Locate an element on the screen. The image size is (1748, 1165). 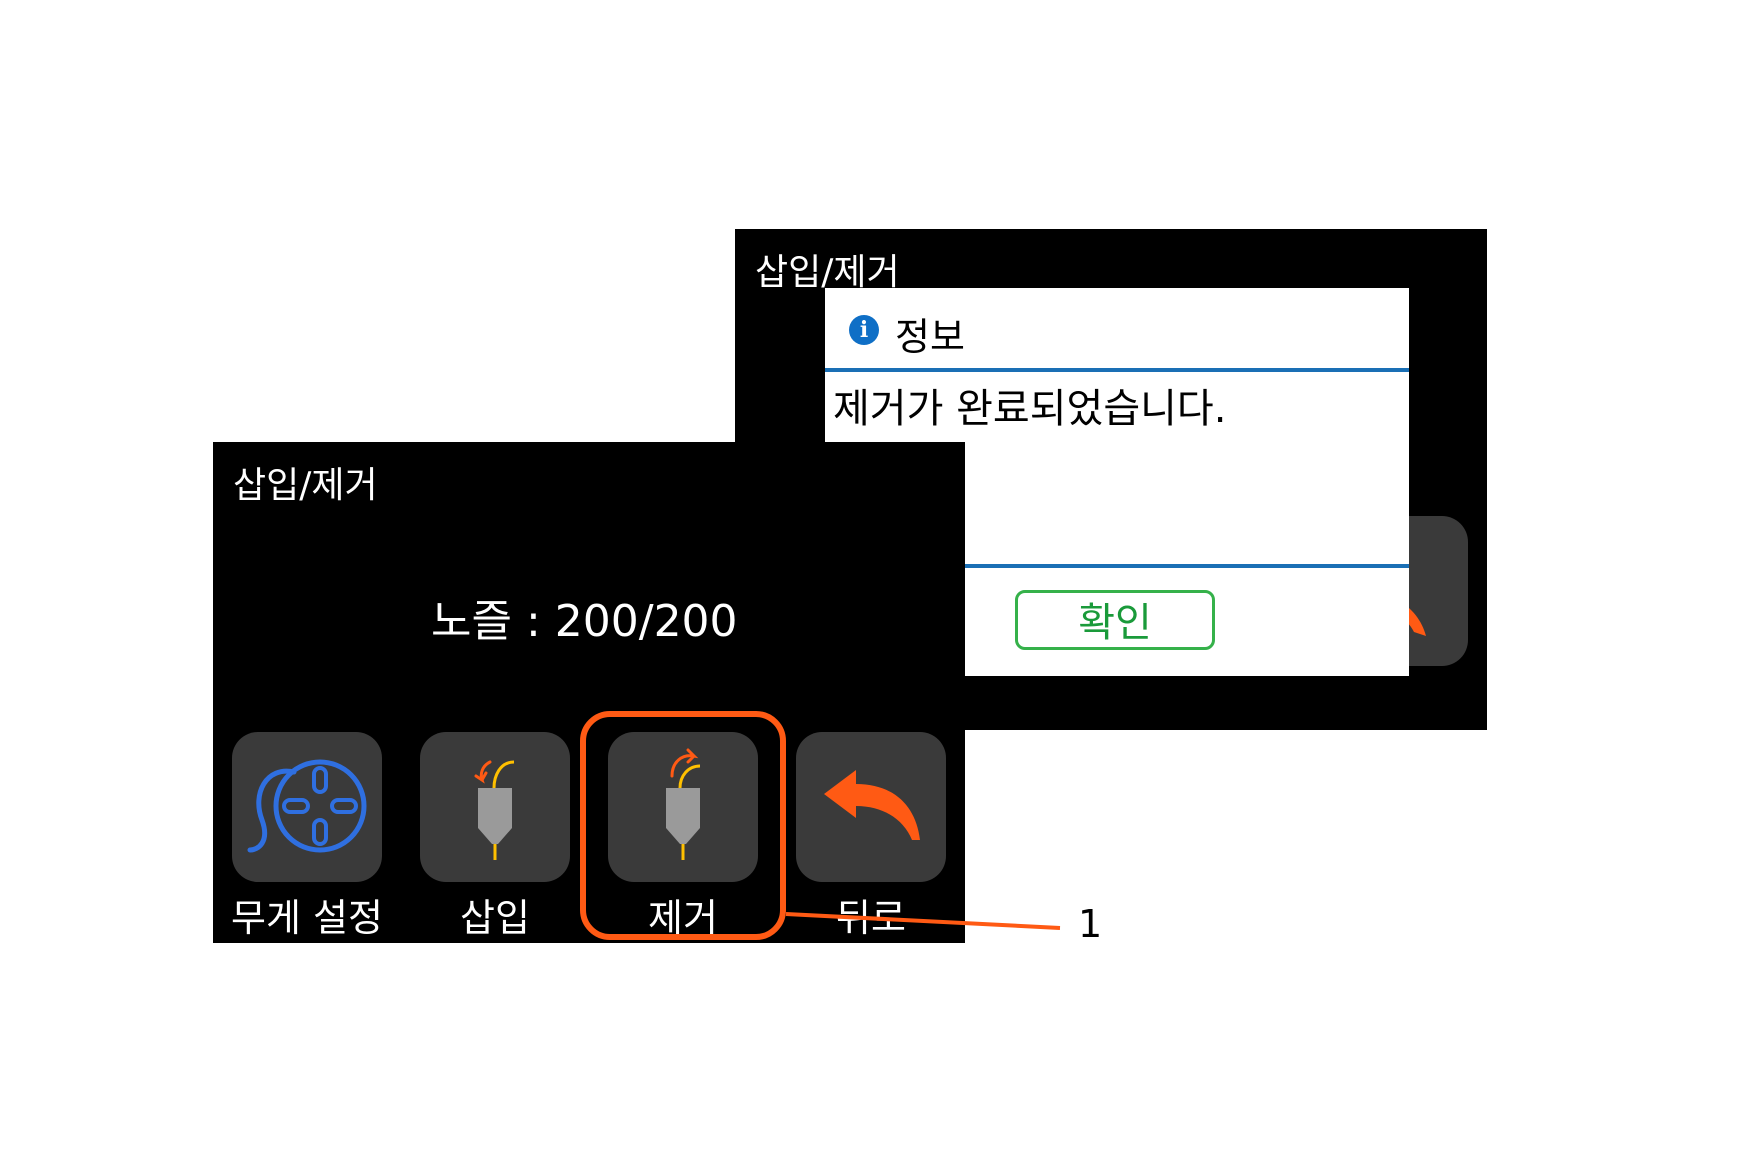
callout-number: 1 is located at coordinates (1090, 924).